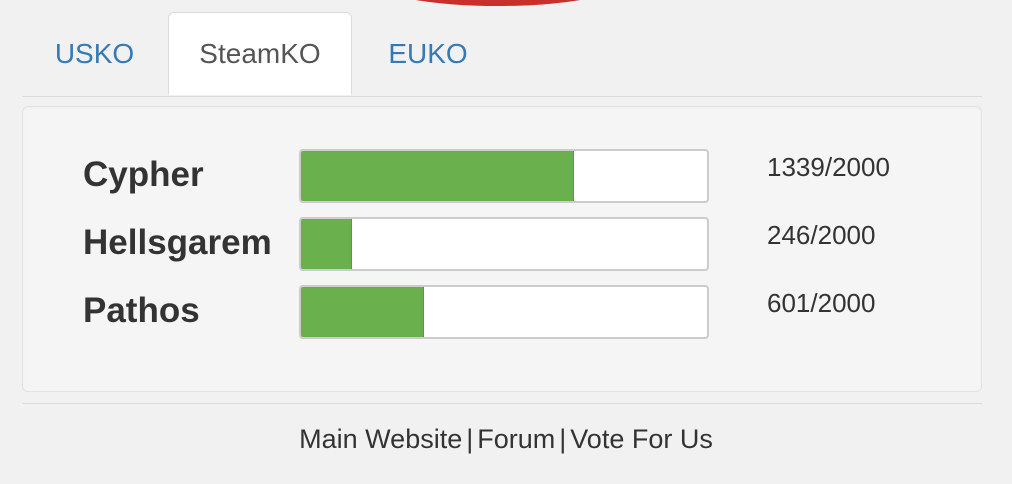  I want to click on player-count: 246/2000, so click(821, 234).